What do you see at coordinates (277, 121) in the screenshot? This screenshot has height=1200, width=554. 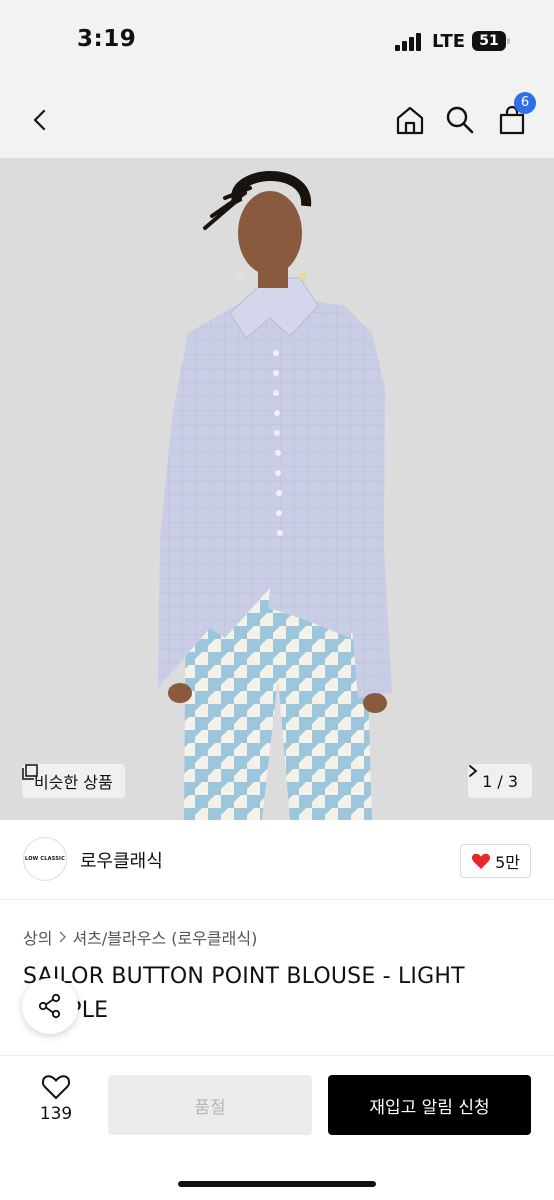 I see `nav-bar: 6` at bounding box center [277, 121].